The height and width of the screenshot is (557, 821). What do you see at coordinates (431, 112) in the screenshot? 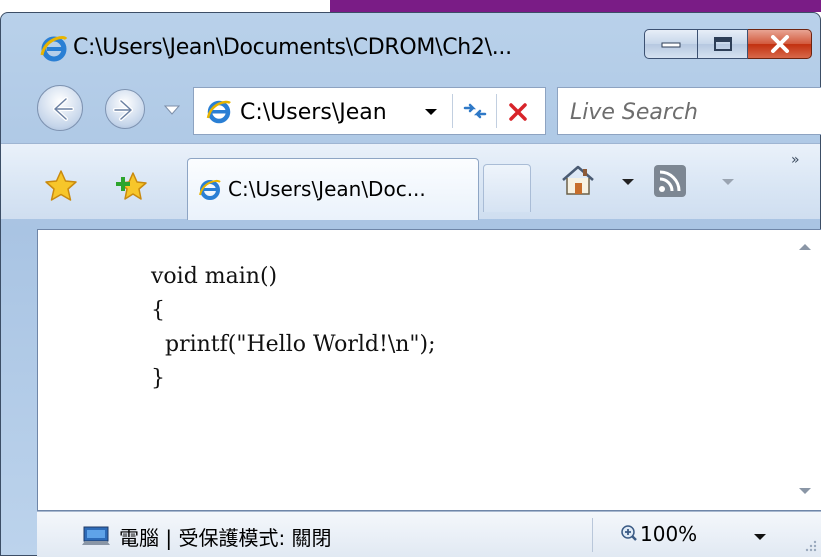
I see `address-dropdown-icon` at bounding box center [431, 112].